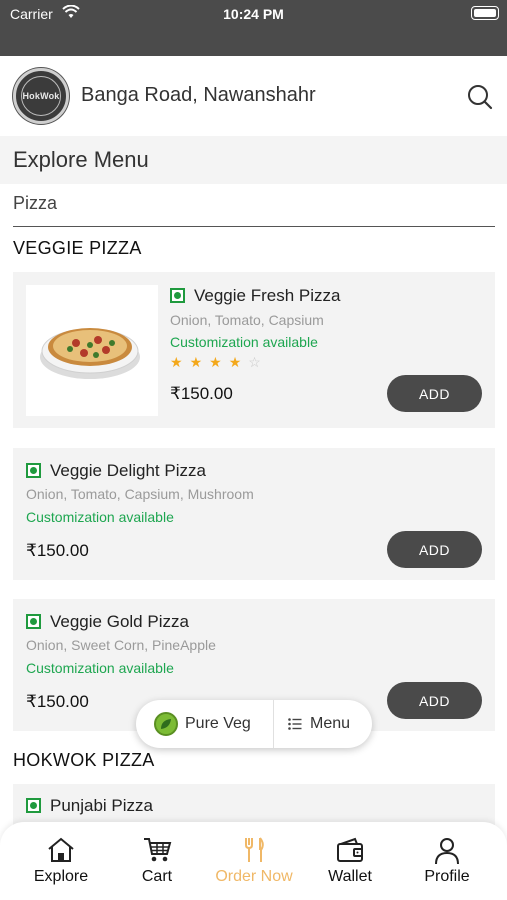 The height and width of the screenshot is (900, 507). I want to click on clock: 10:24 PM, so click(253, 14).